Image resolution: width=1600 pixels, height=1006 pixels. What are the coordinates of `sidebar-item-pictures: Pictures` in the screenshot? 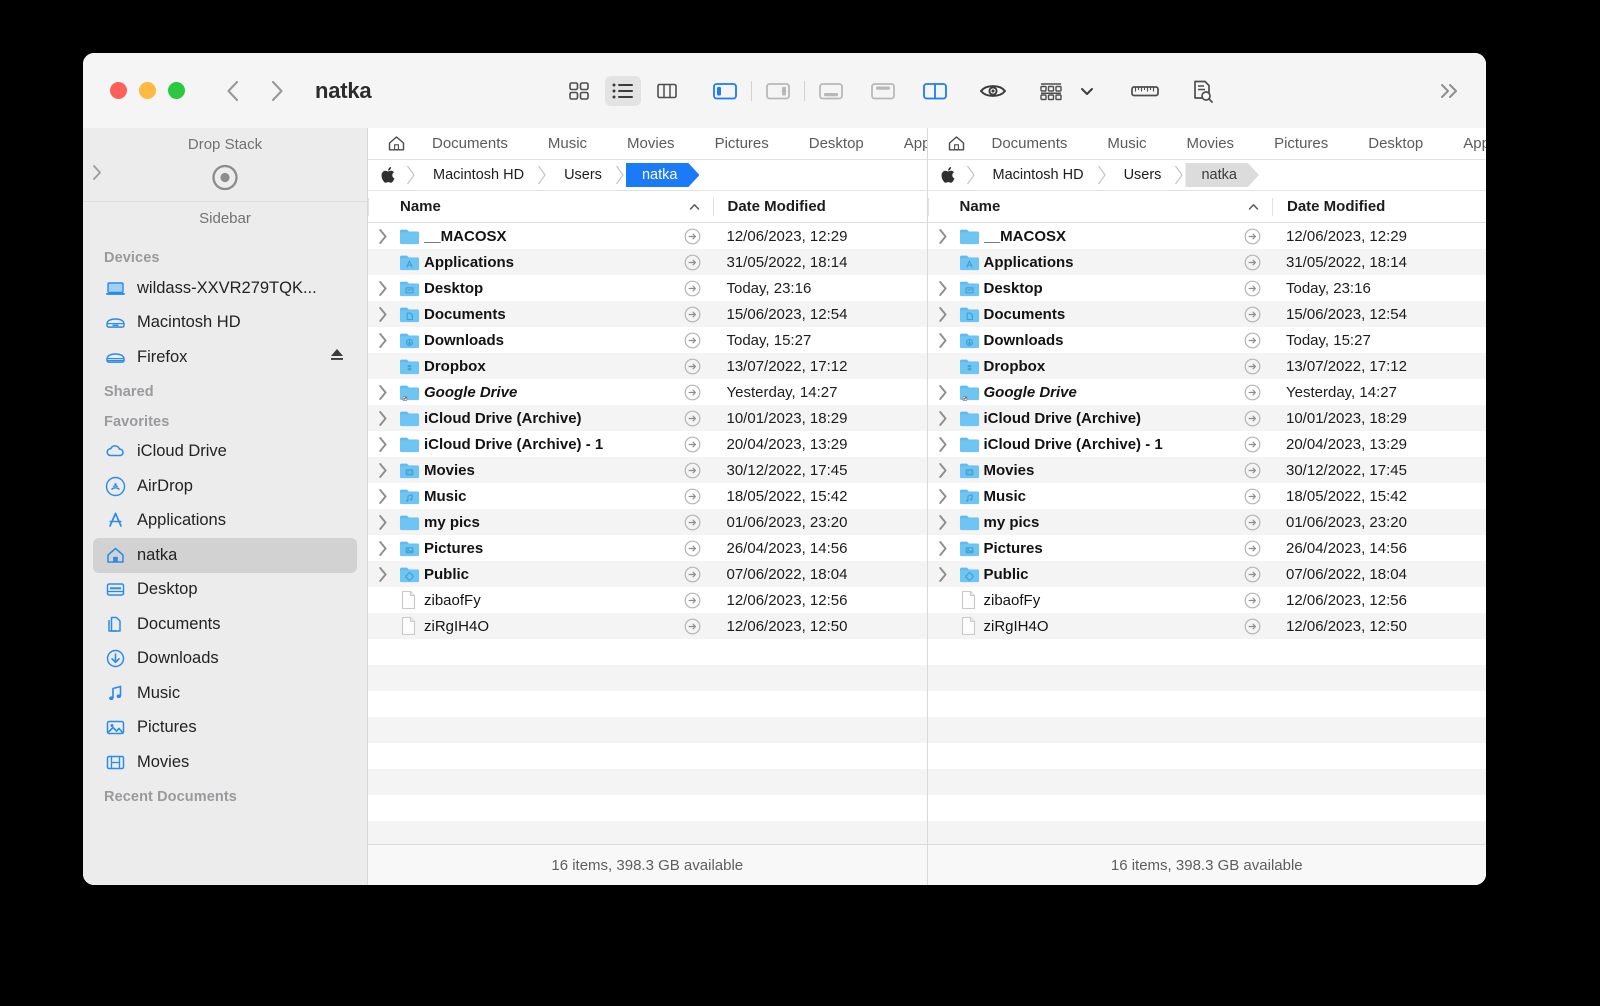 It's located at (225, 728).